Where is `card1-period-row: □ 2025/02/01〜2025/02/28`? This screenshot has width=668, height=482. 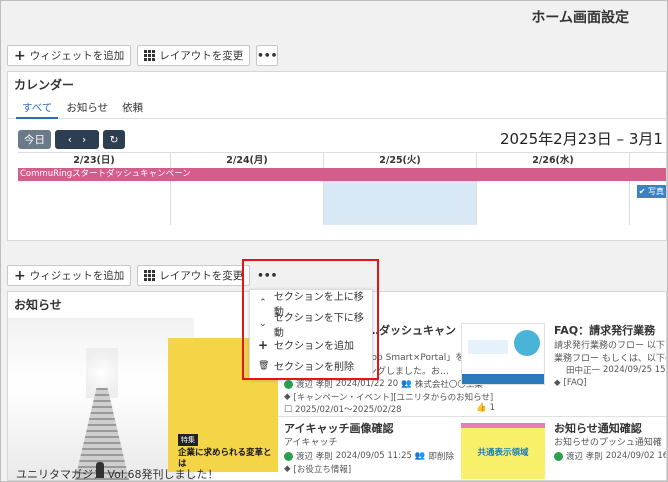 card1-period-row: □ 2025/02/01〜2025/02/28 is located at coordinates (343, 409).